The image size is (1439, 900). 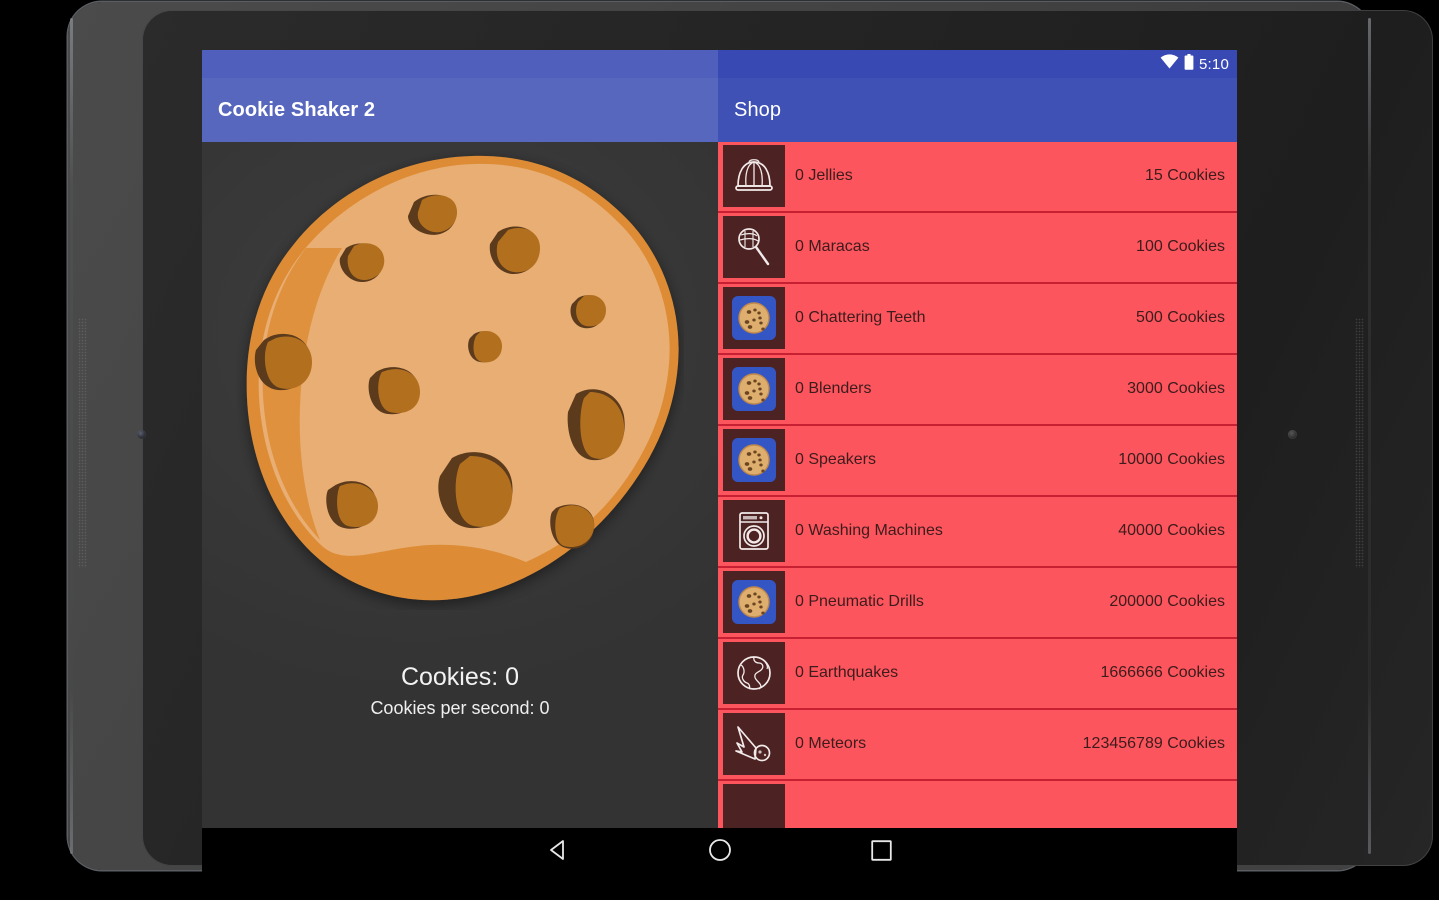 I want to click on home-circle-icon, so click(x=720, y=850).